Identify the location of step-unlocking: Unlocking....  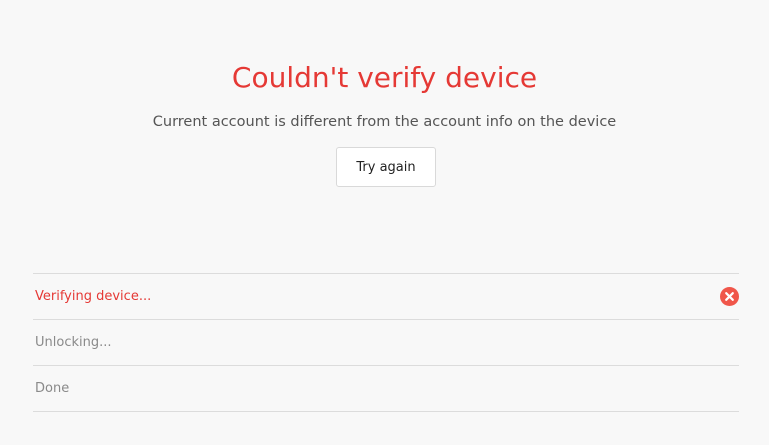
(386, 343).